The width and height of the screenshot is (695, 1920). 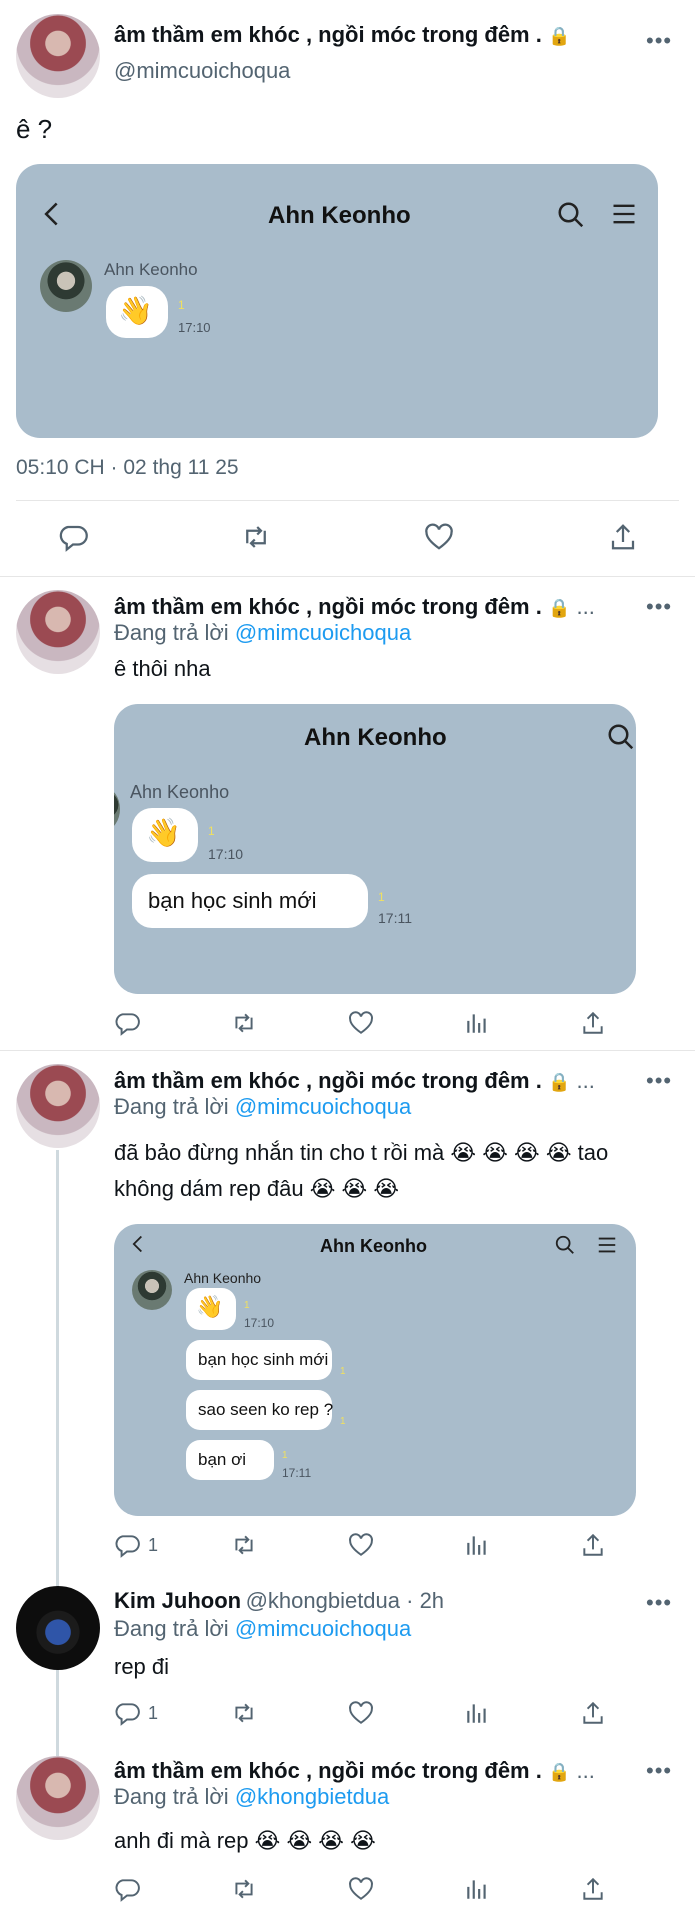 I want to click on replying-to: Đang trả lời @khongbietdua, so click(x=251, y=1797).